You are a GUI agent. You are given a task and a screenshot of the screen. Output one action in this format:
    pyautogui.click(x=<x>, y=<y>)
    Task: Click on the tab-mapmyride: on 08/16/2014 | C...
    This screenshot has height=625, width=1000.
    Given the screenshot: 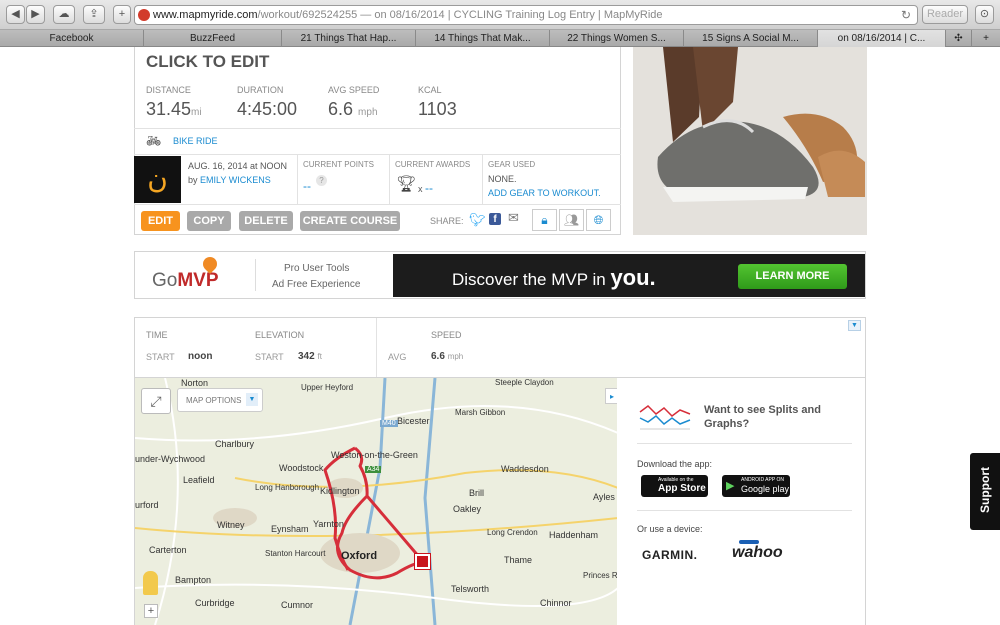 What is the action you would take?
    pyautogui.click(x=882, y=38)
    